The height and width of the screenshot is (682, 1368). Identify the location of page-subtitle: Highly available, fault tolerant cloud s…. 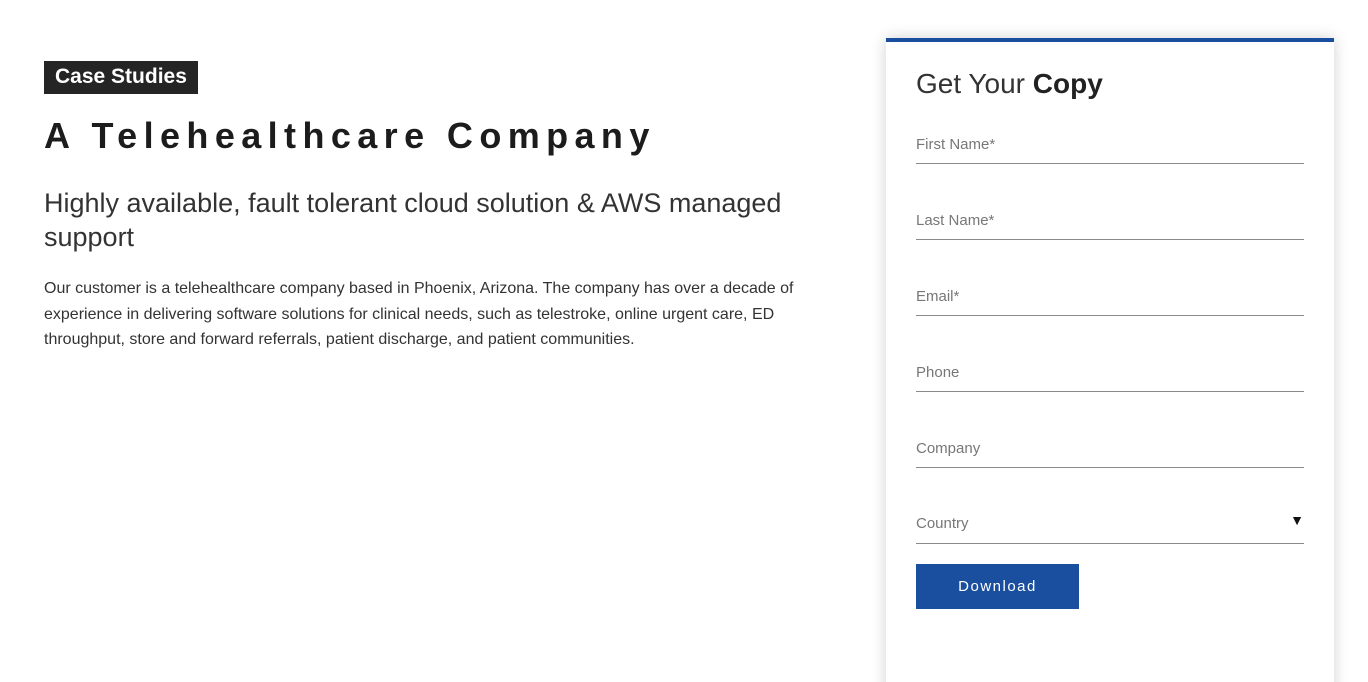
(413, 220).